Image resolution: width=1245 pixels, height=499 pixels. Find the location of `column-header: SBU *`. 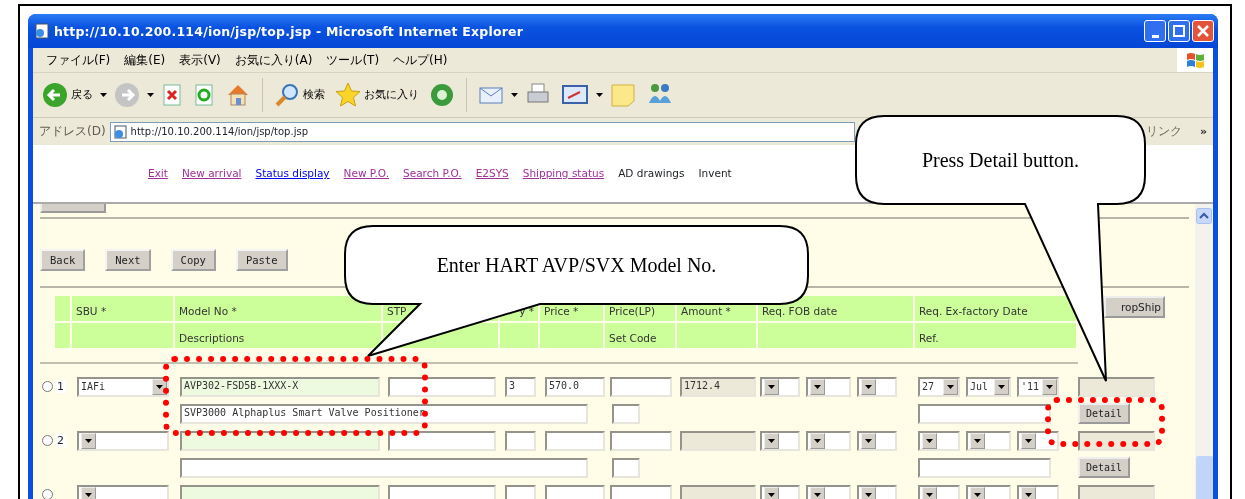

column-header: SBU * is located at coordinates (123, 309).